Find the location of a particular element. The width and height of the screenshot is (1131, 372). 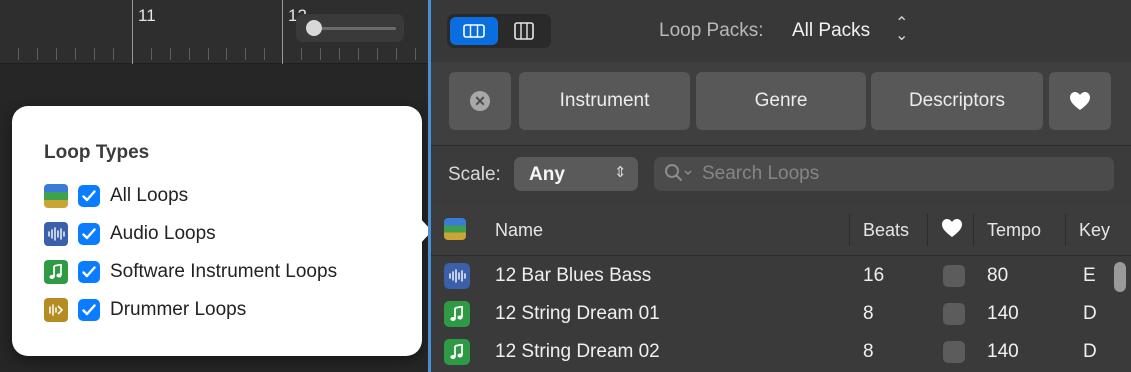

loop-type-label: All Loops is located at coordinates (149, 195).